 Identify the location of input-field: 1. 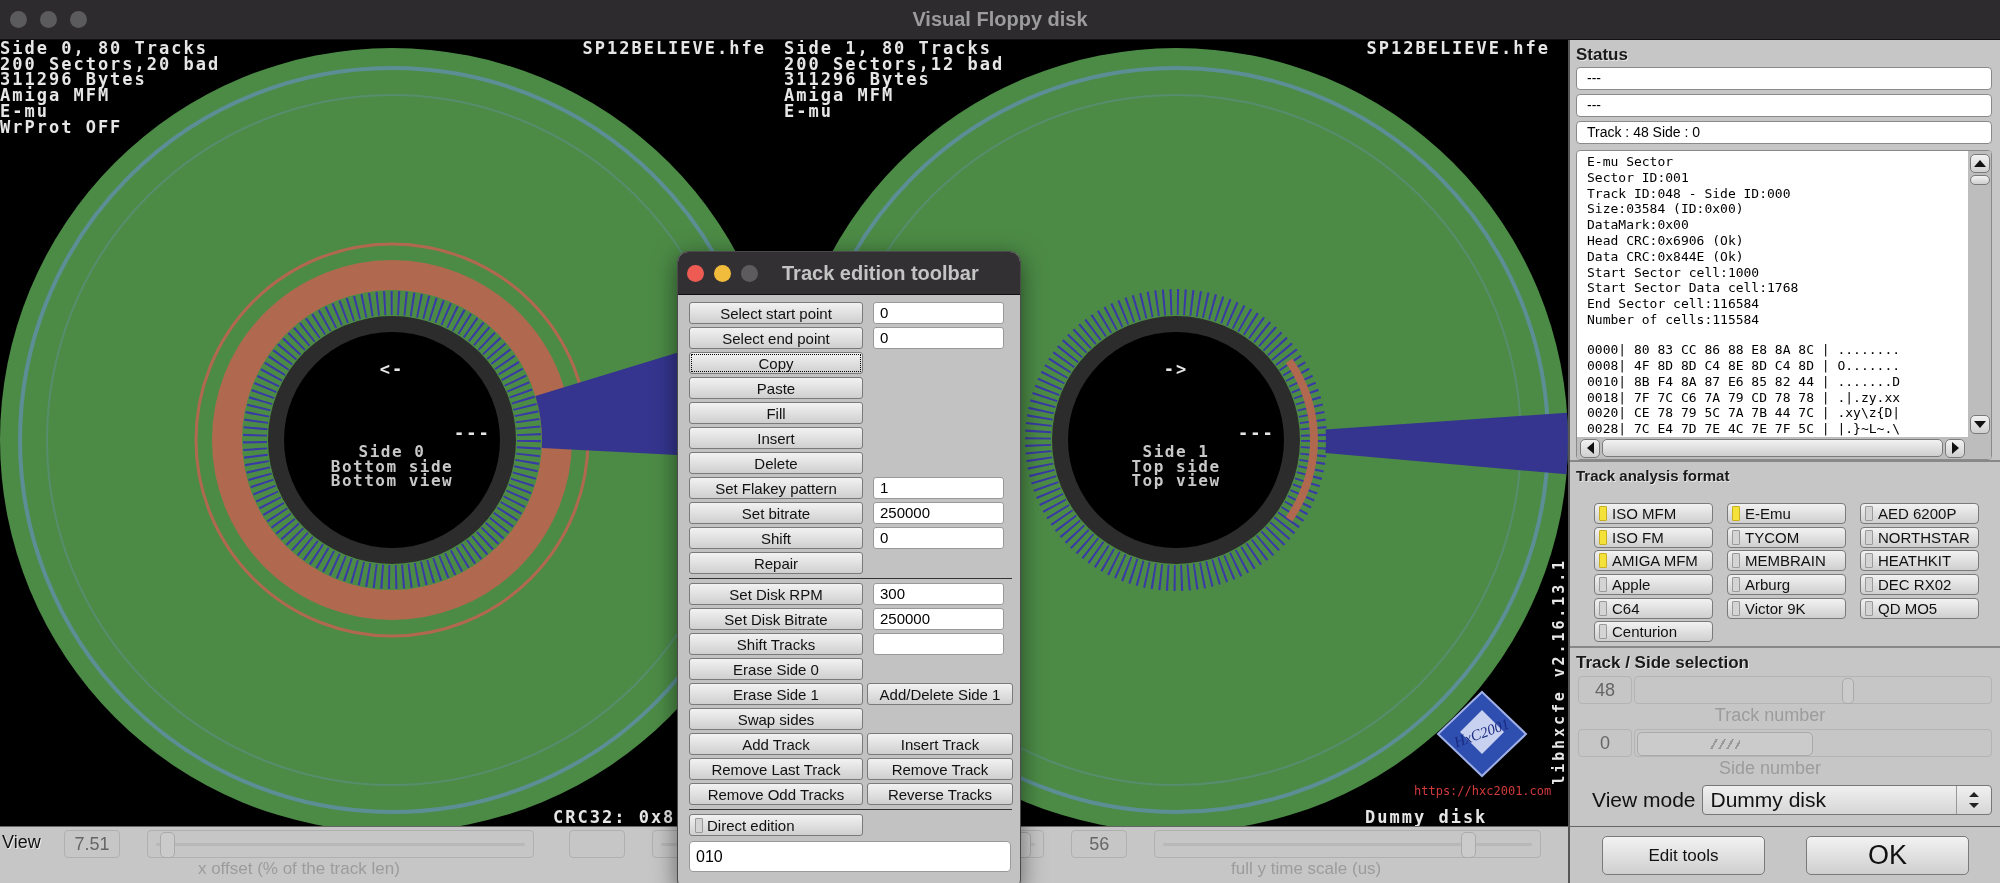
(938, 488).